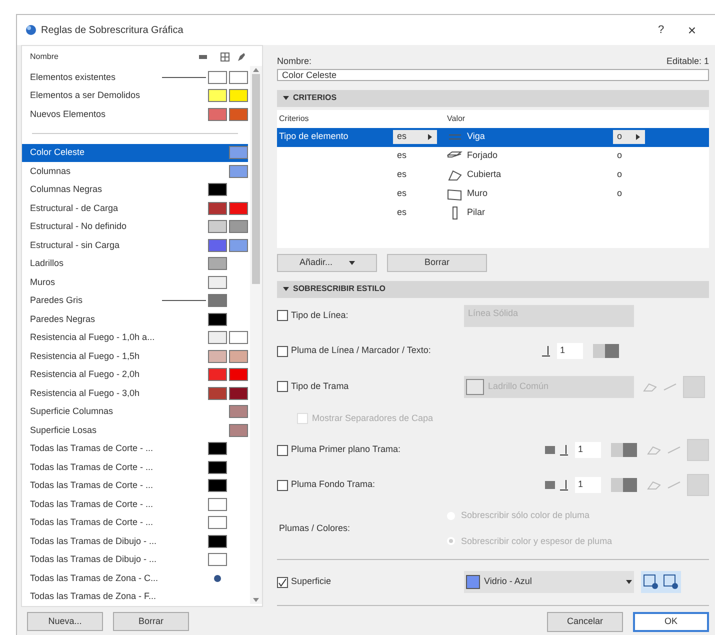 This screenshot has height=635, width=715. What do you see at coordinates (346, 449) in the screenshot?
I see `option-label: Pluma Primer plano Trama:` at bounding box center [346, 449].